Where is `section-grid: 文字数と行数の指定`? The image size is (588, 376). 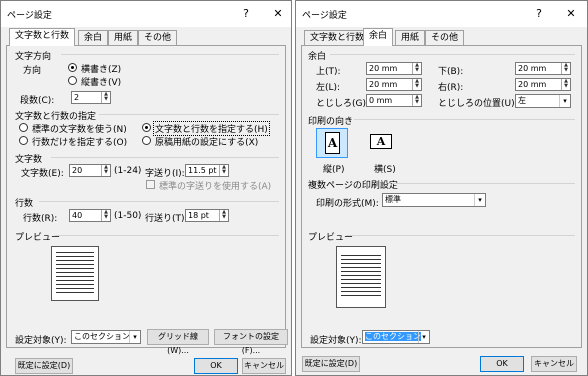 section-grid: 文字数と行数の指定 is located at coordinates (56, 117).